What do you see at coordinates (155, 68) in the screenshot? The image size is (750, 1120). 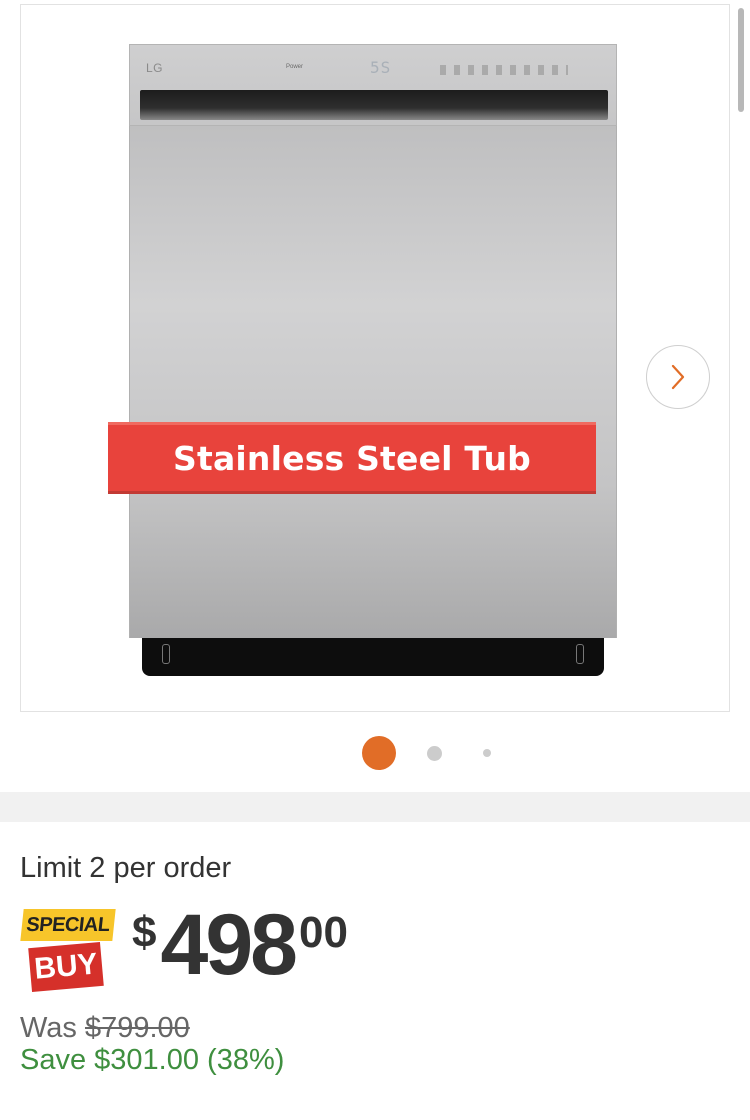 I see `brand-logo: LG` at bounding box center [155, 68].